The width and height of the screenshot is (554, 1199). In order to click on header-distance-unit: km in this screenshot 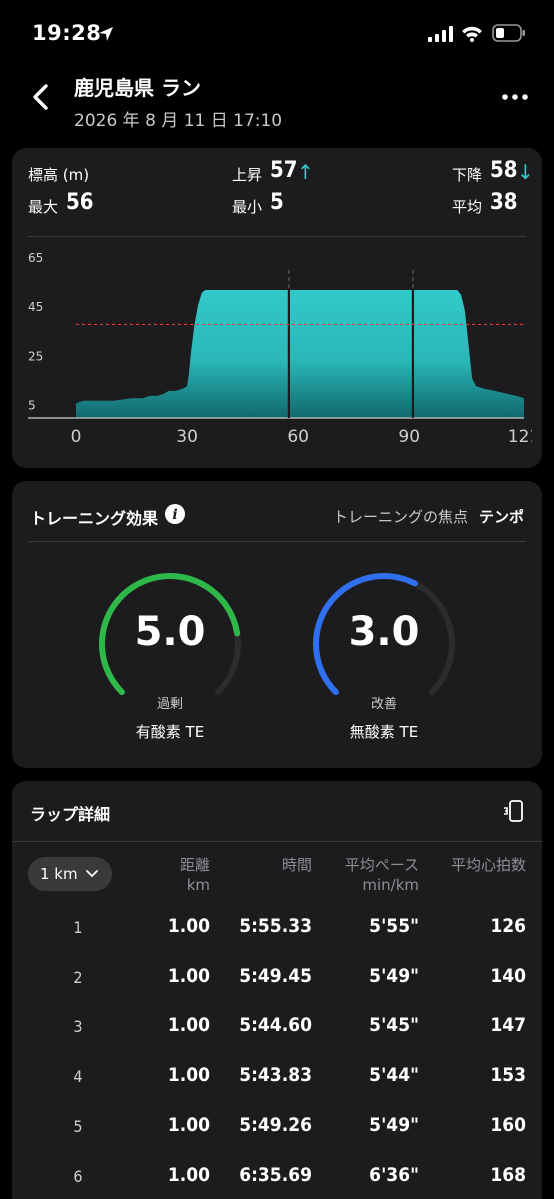, I will do `click(198, 885)`.